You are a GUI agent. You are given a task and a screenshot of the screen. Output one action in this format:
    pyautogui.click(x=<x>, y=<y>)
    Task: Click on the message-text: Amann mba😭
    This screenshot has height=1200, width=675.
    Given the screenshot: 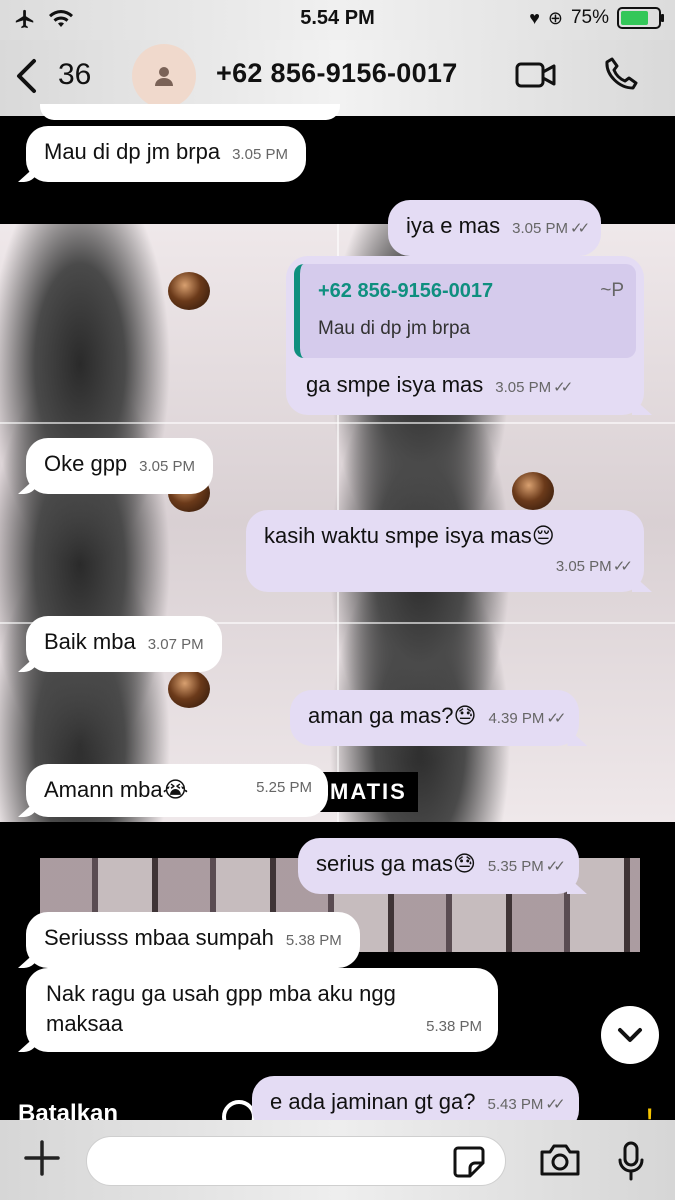 What is the action you would take?
    pyautogui.click(x=116, y=789)
    